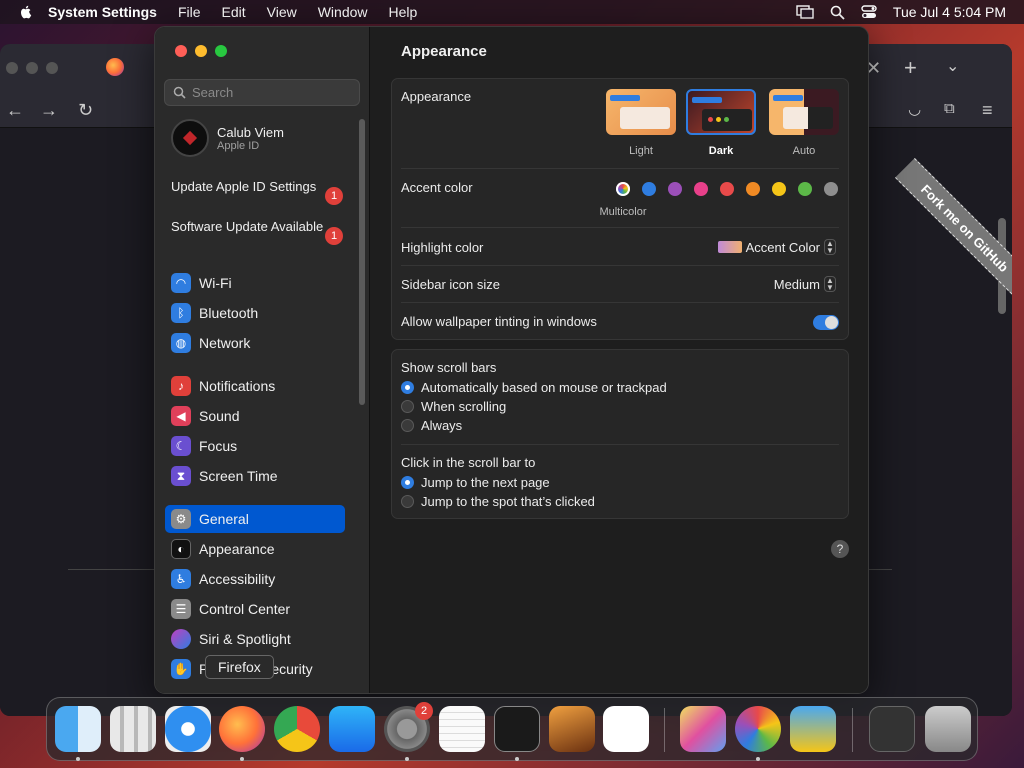  Describe the element at coordinates (869, 12) in the screenshot. I see `control-center-icon` at that location.